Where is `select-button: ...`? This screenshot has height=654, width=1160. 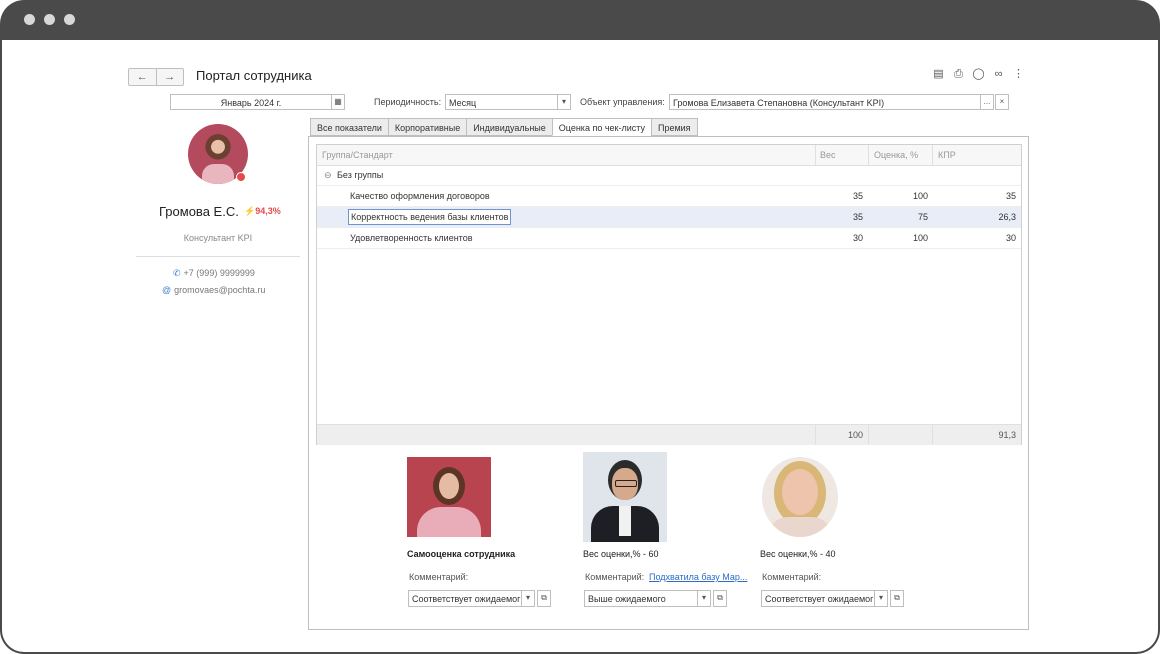 select-button: ... is located at coordinates (987, 102).